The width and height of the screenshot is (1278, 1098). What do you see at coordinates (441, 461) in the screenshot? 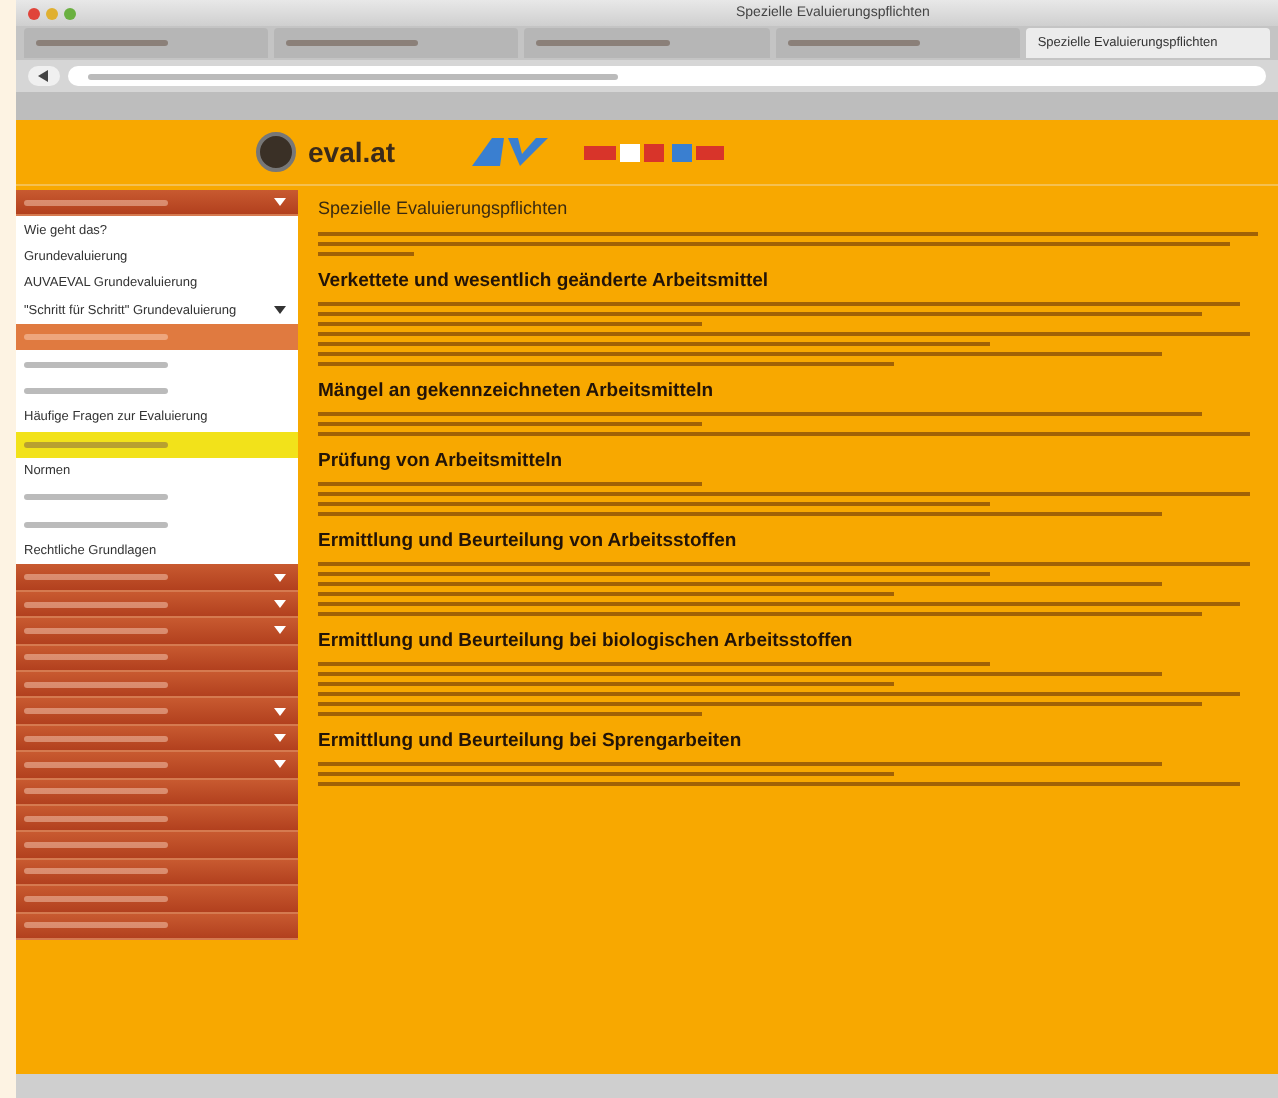
I see `section-heading: Prüfung von Arbeitsmitteln` at bounding box center [441, 461].